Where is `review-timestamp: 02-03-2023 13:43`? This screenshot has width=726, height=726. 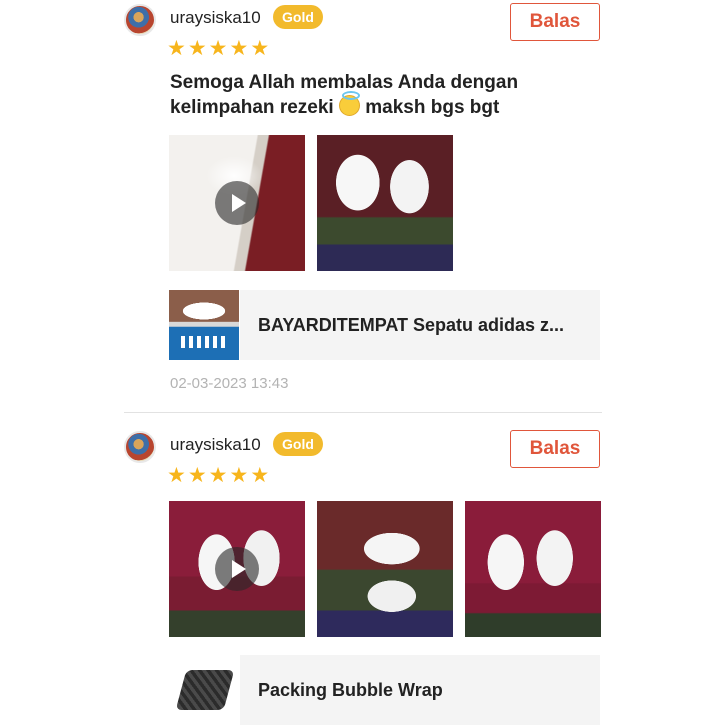
review-timestamp: 02-03-2023 13:43 is located at coordinates (229, 383).